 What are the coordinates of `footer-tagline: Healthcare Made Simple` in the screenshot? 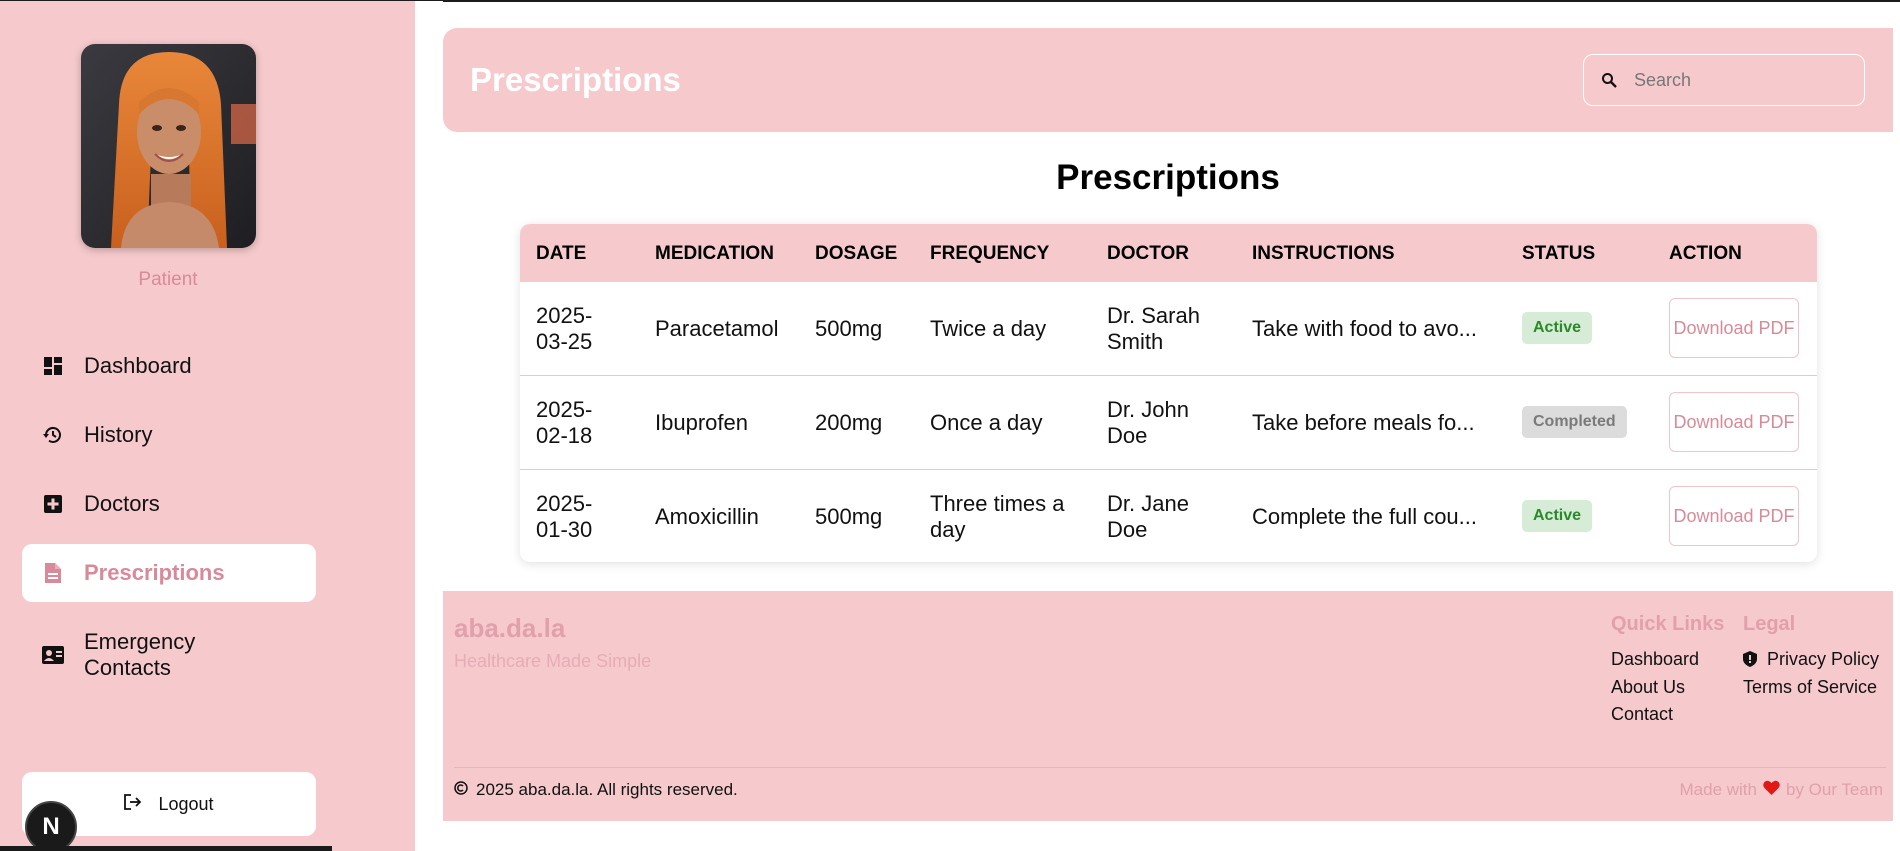 It's located at (553, 661).